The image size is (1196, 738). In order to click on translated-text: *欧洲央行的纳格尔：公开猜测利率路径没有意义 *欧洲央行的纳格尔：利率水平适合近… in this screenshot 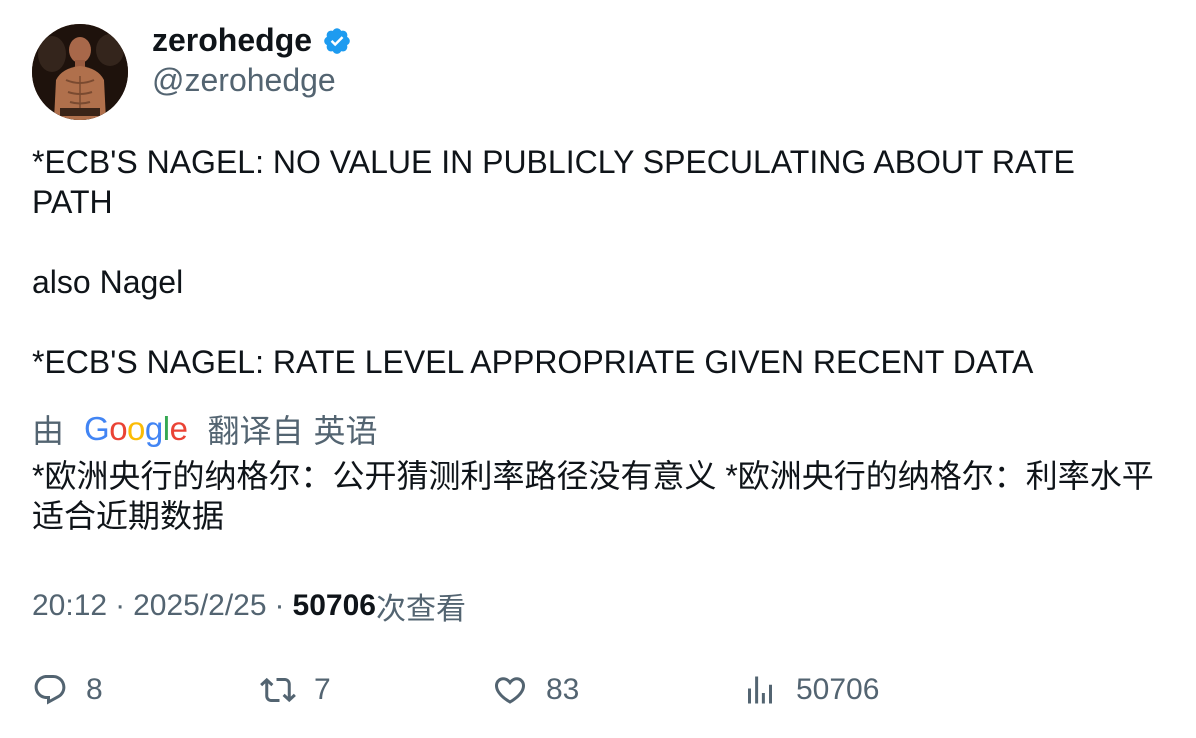, I will do `click(593, 496)`.